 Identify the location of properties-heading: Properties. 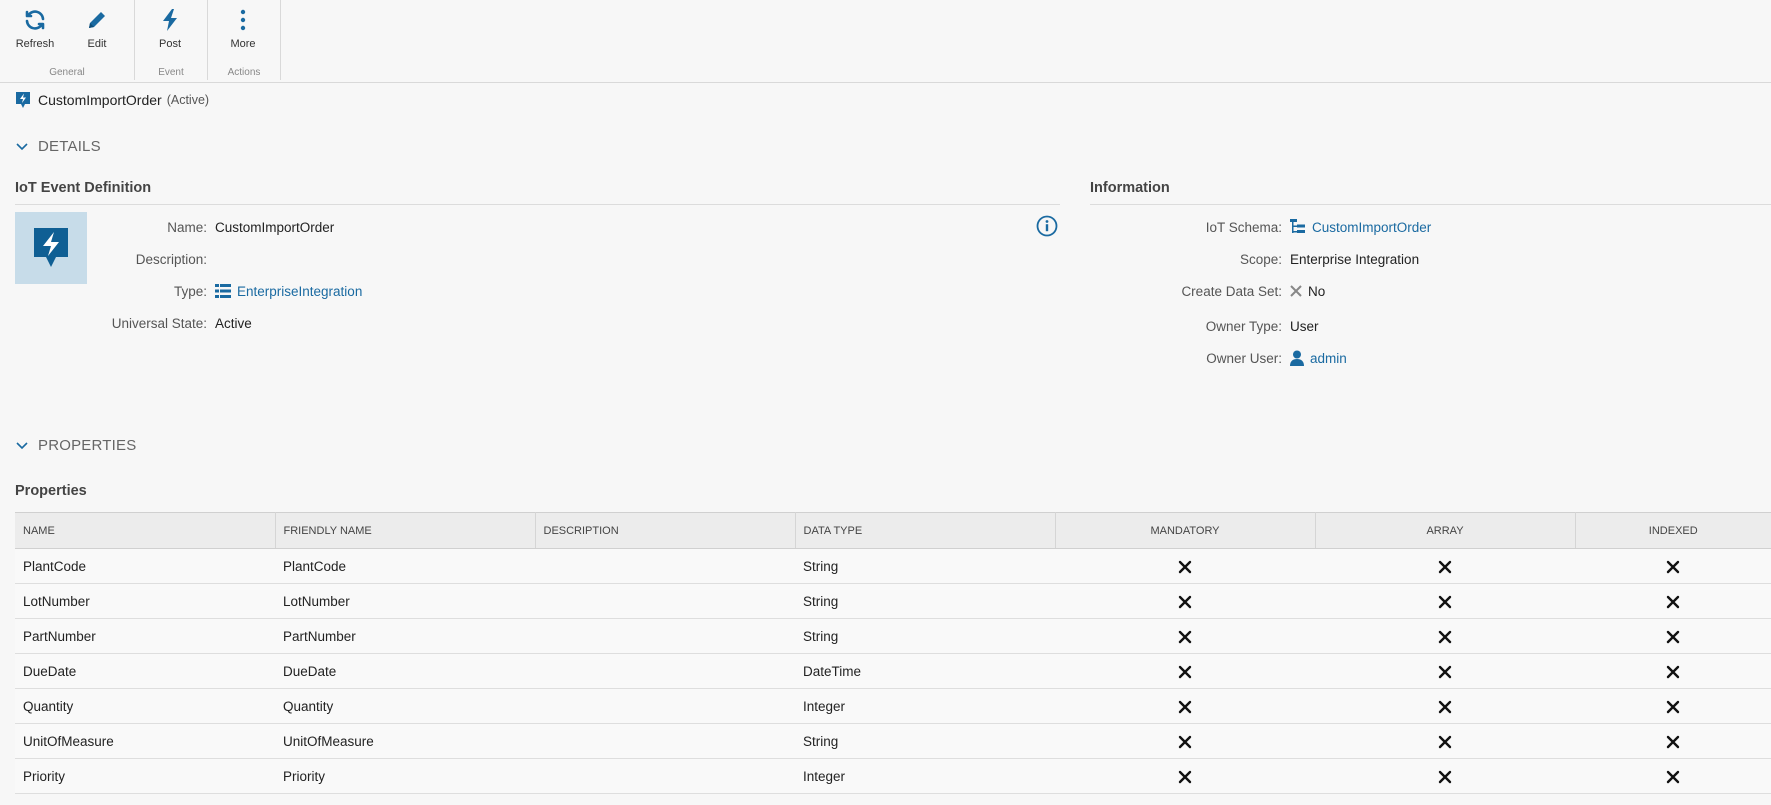
(51, 491).